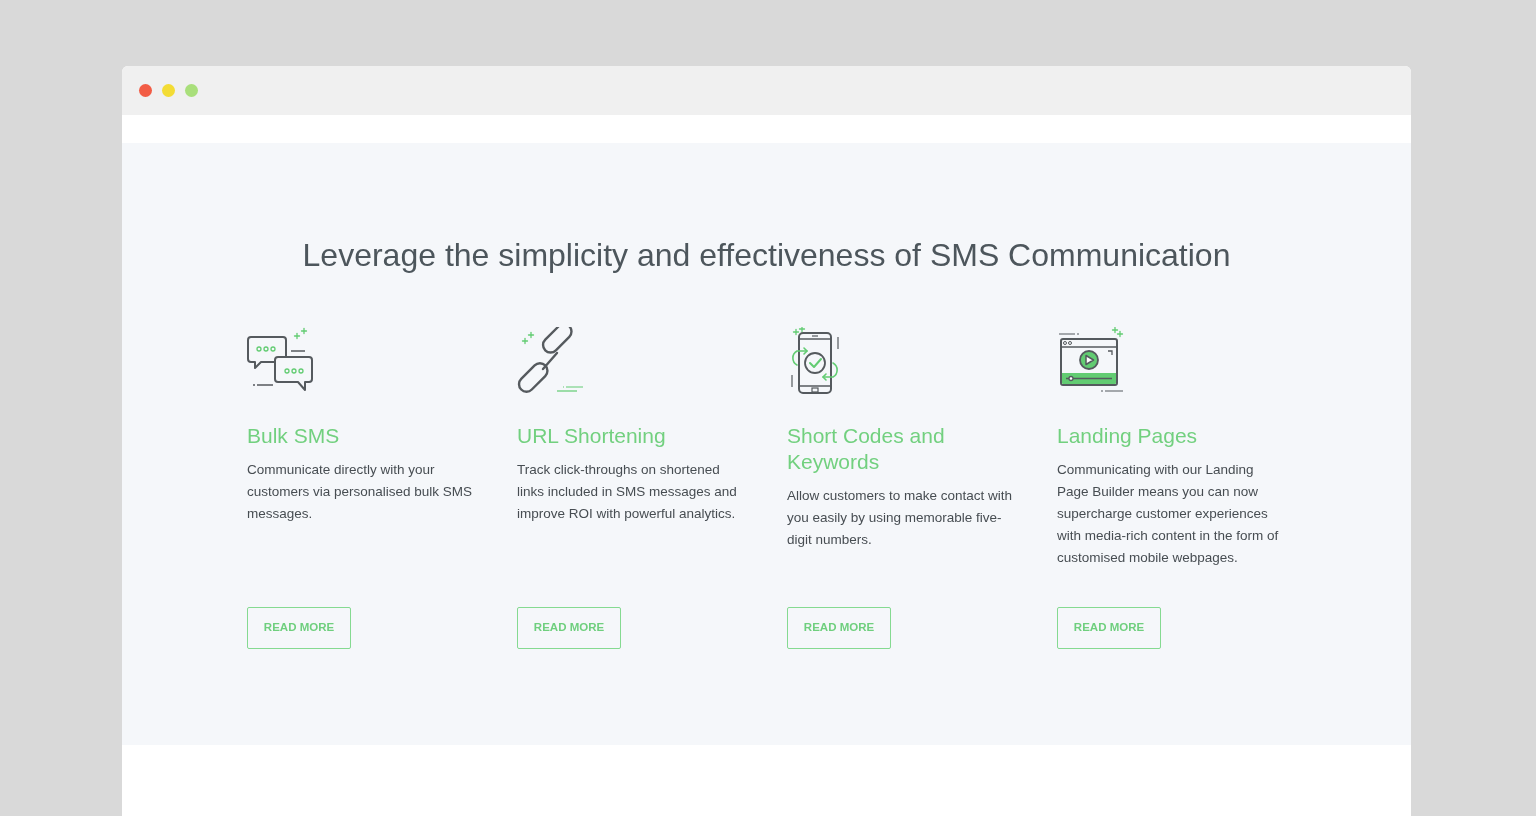 The image size is (1536, 816). What do you see at coordinates (900, 518) in the screenshot?
I see `feature-description: Allow customers to make contact with you easily by using memorable five-digit numbers.` at bounding box center [900, 518].